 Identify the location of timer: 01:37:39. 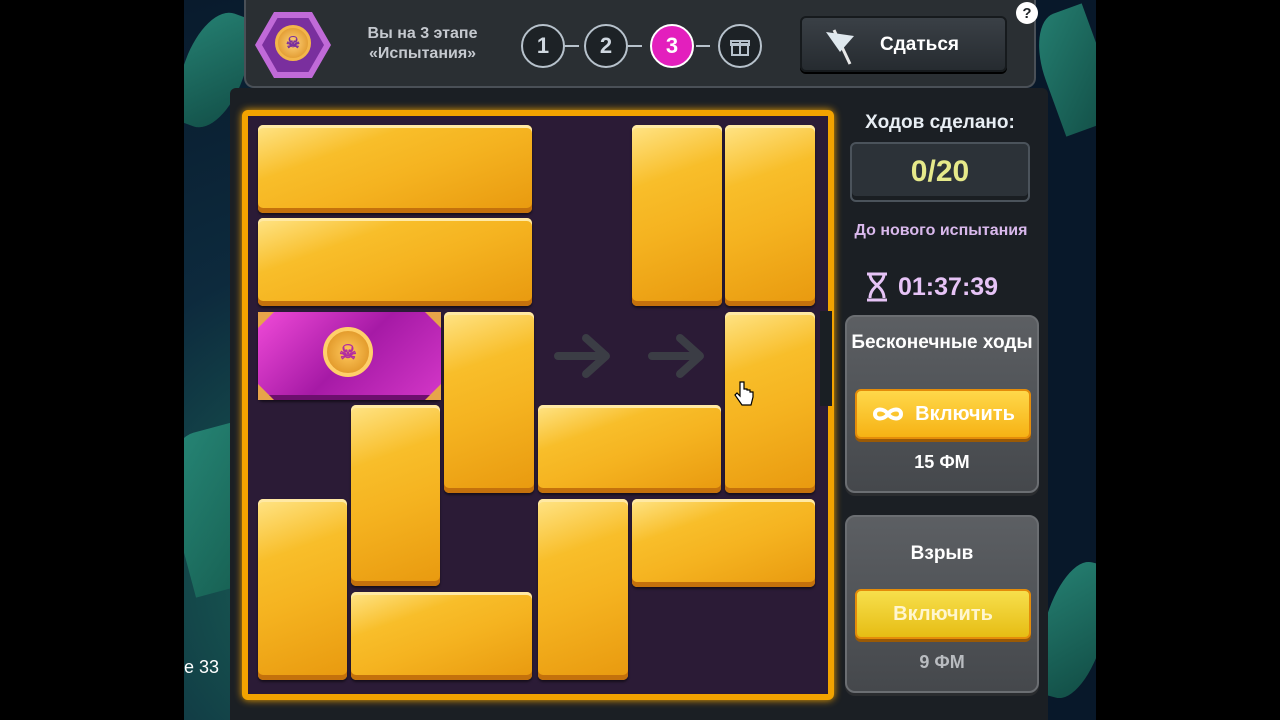
(949, 287).